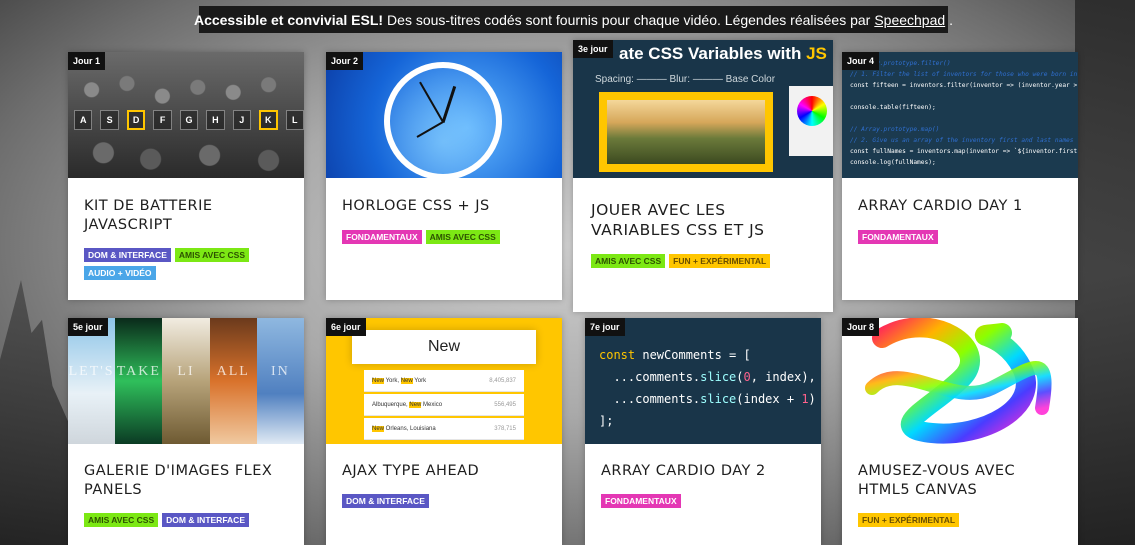 This screenshot has height=545, width=1135. What do you see at coordinates (242, 120) in the screenshot?
I see `drum-key: J` at bounding box center [242, 120].